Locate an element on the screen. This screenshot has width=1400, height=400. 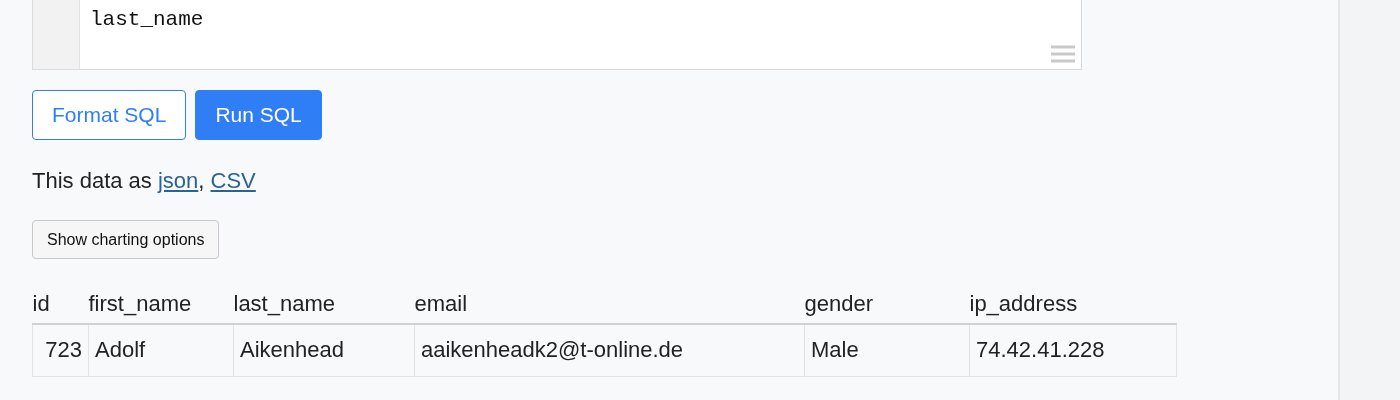
export-link: CSV is located at coordinates (233, 180).